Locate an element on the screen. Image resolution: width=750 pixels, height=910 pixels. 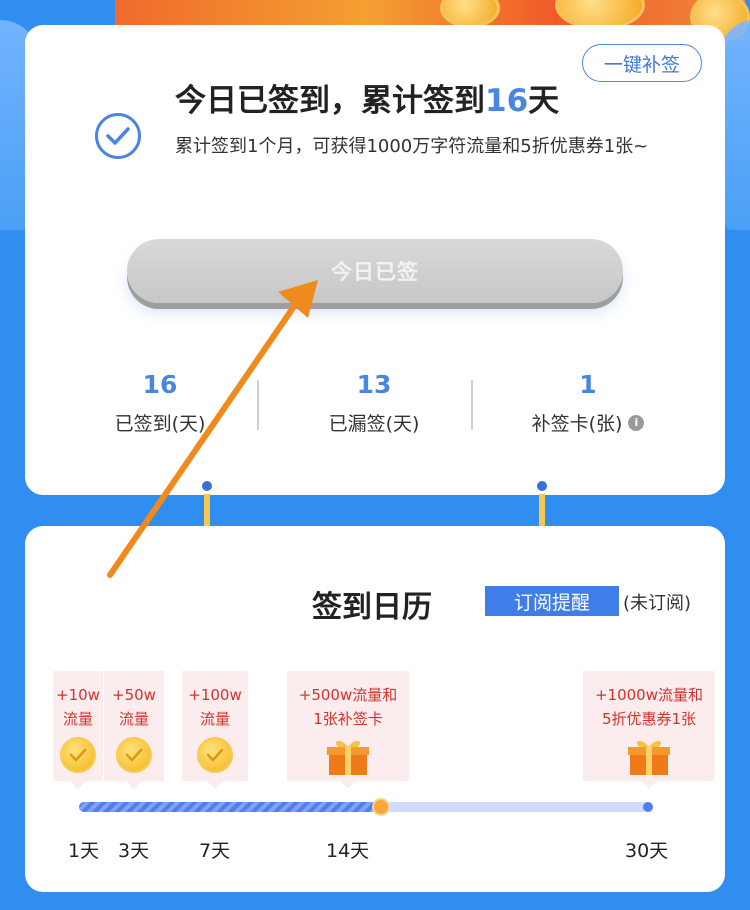
progress-fill is located at coordinates (230, 807).